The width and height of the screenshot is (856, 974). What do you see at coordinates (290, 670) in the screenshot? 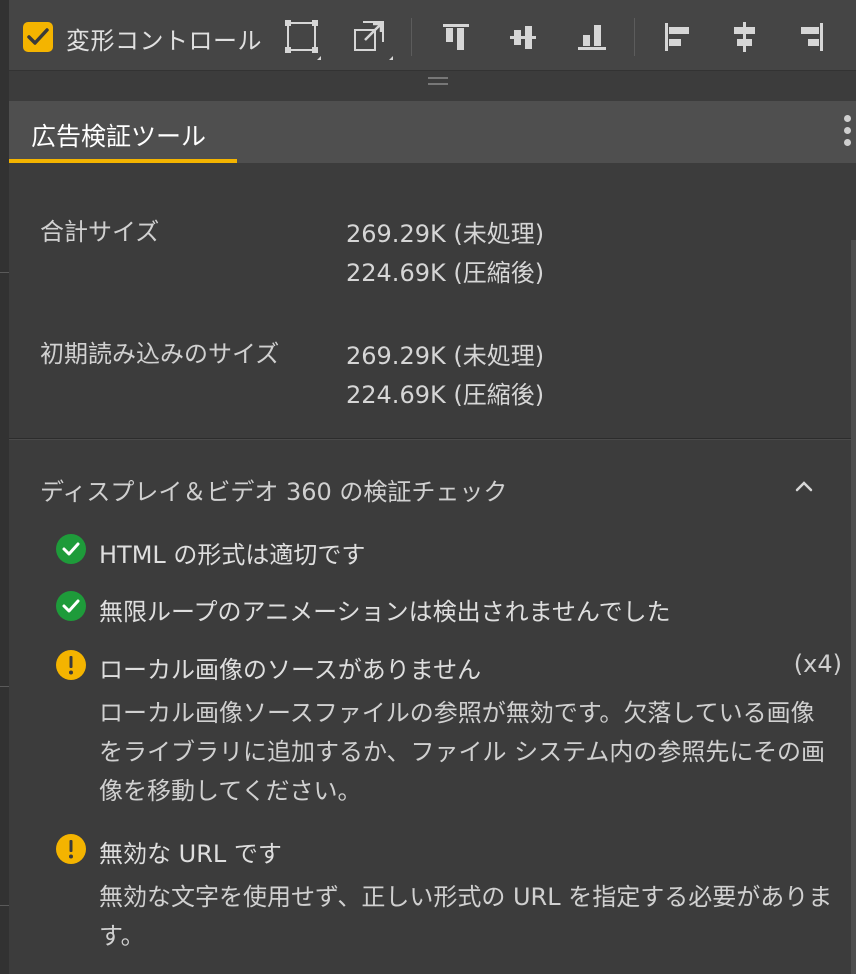
I see `check-item-local-image: ローカル画像のソースがありません` at bounding box center [290, 670].